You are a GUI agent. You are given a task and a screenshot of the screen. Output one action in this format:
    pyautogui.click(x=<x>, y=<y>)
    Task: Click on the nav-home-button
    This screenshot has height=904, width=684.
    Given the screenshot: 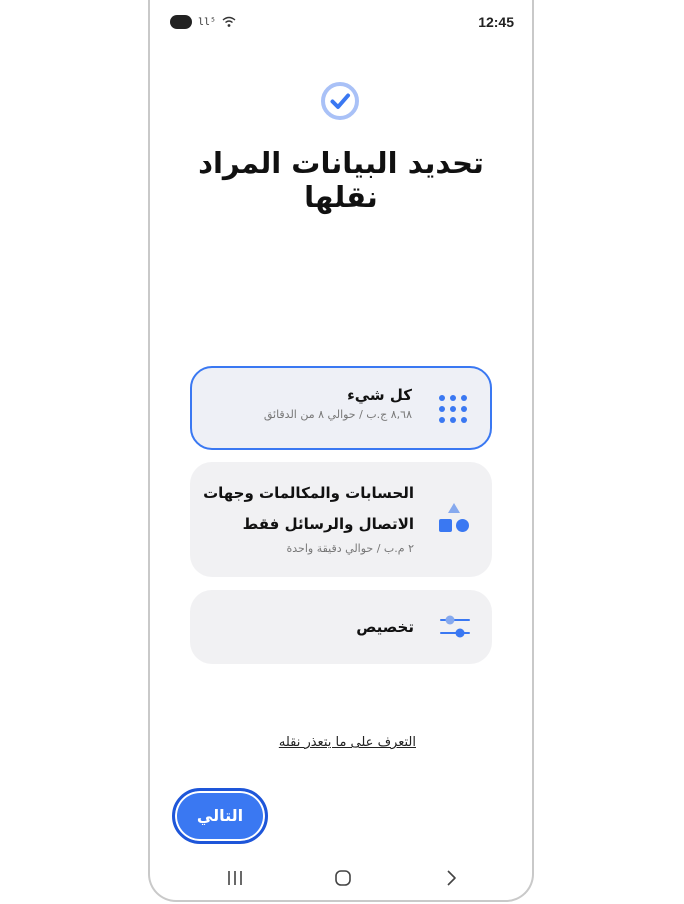 What is the action you would take?
    pyautogui.click(x=343, y=878)
    